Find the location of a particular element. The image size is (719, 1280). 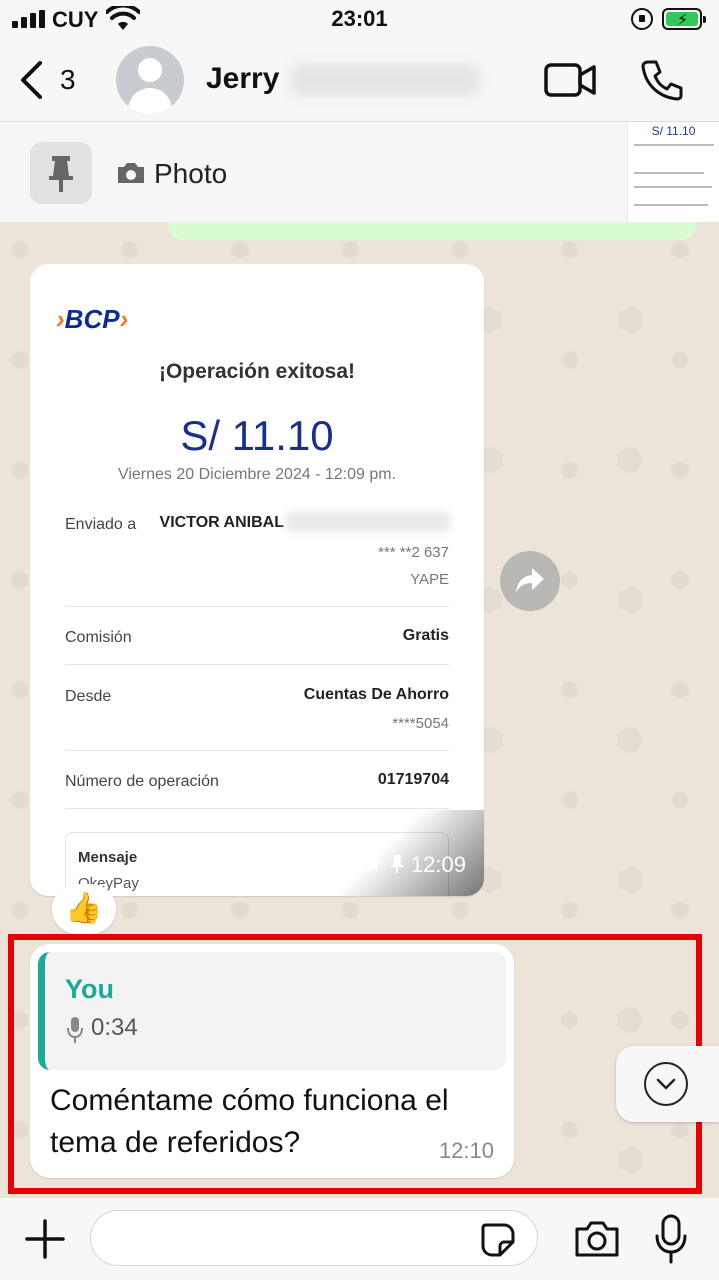

sent-to-value: VICTOR ANIBAL is located at coordinates (221, 522).